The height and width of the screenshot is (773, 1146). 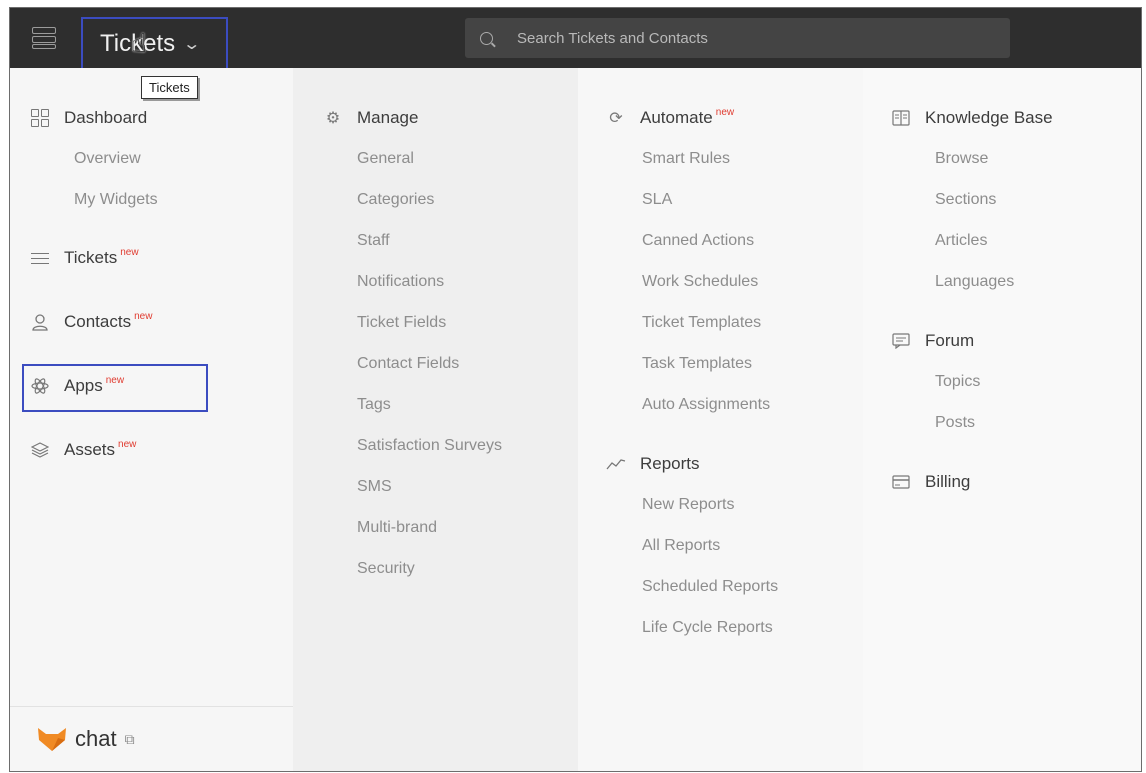 What do you see at coordinates (83, 385) in the screenshot?
I see `apps-label: Apps` at bounding box center [83, 385].